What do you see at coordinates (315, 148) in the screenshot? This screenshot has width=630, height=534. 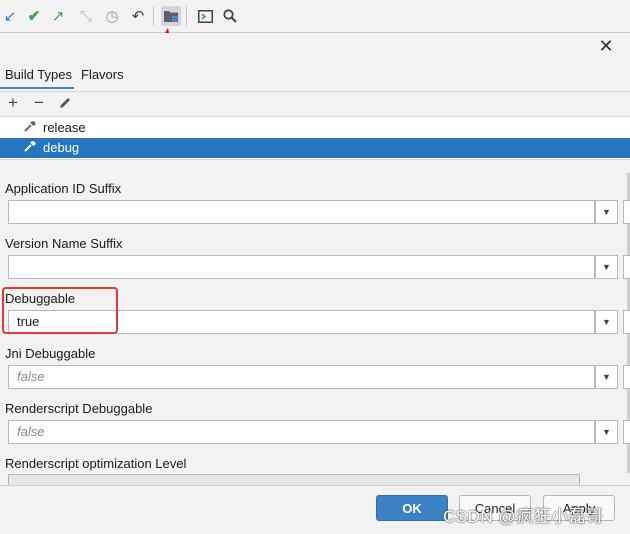 I see `list-item-debug: debug` at bounding box center [315, 148].